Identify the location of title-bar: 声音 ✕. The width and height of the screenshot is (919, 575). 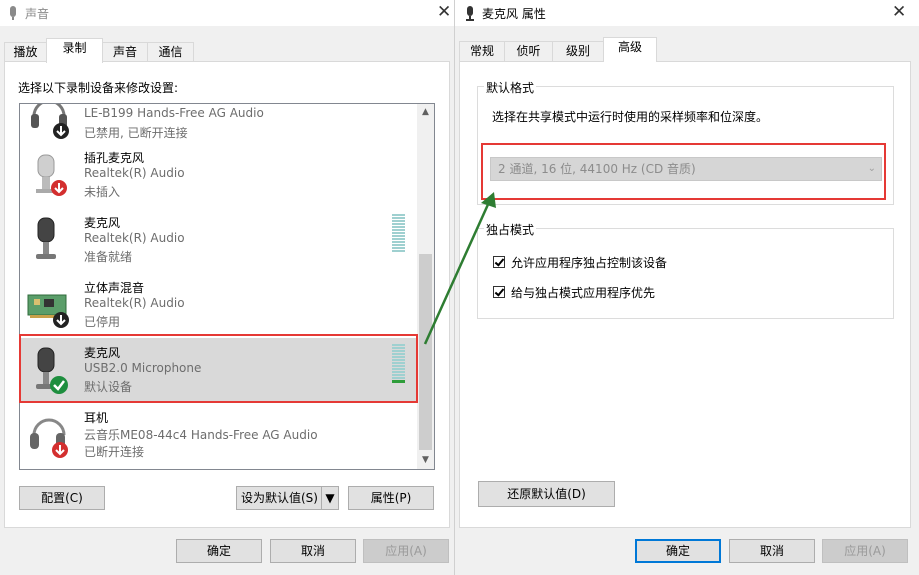
(227, 13).